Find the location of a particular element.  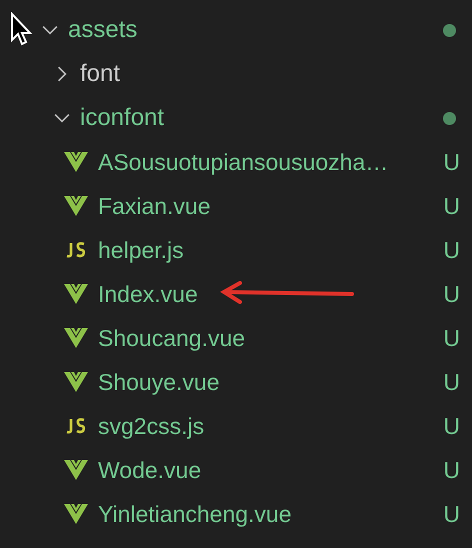

folder-name: assets is located at coordinates (103, 30).